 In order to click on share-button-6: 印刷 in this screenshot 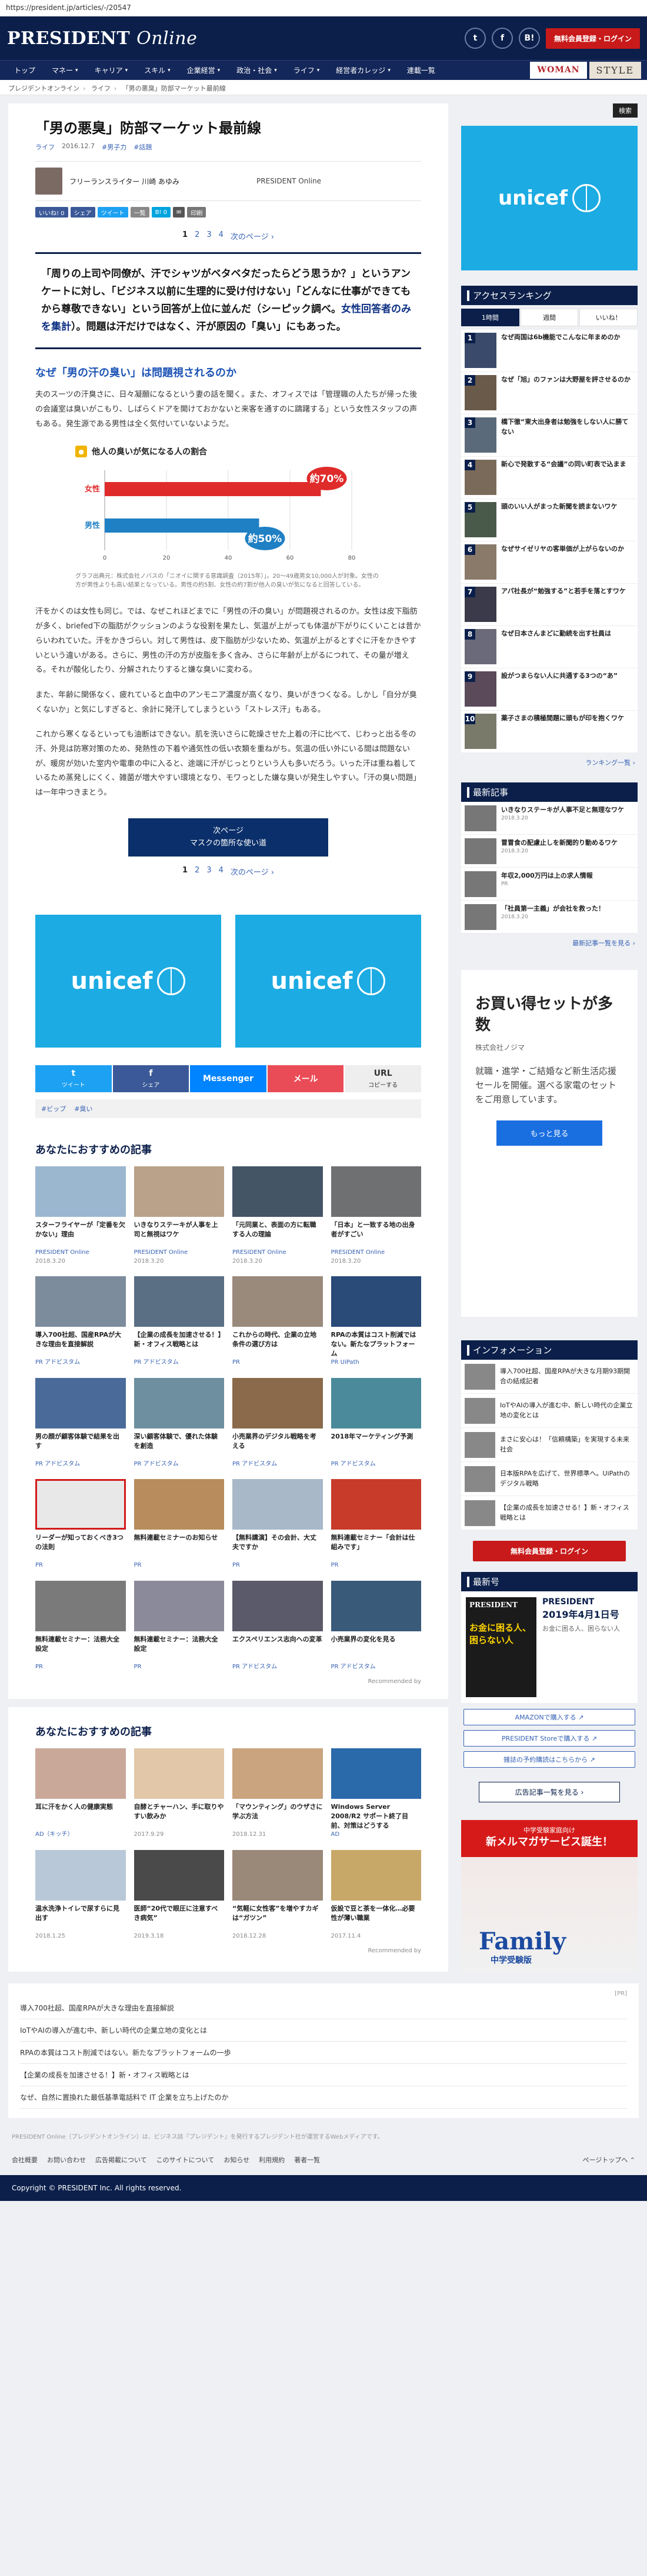, I will do `click(196, 212)`.